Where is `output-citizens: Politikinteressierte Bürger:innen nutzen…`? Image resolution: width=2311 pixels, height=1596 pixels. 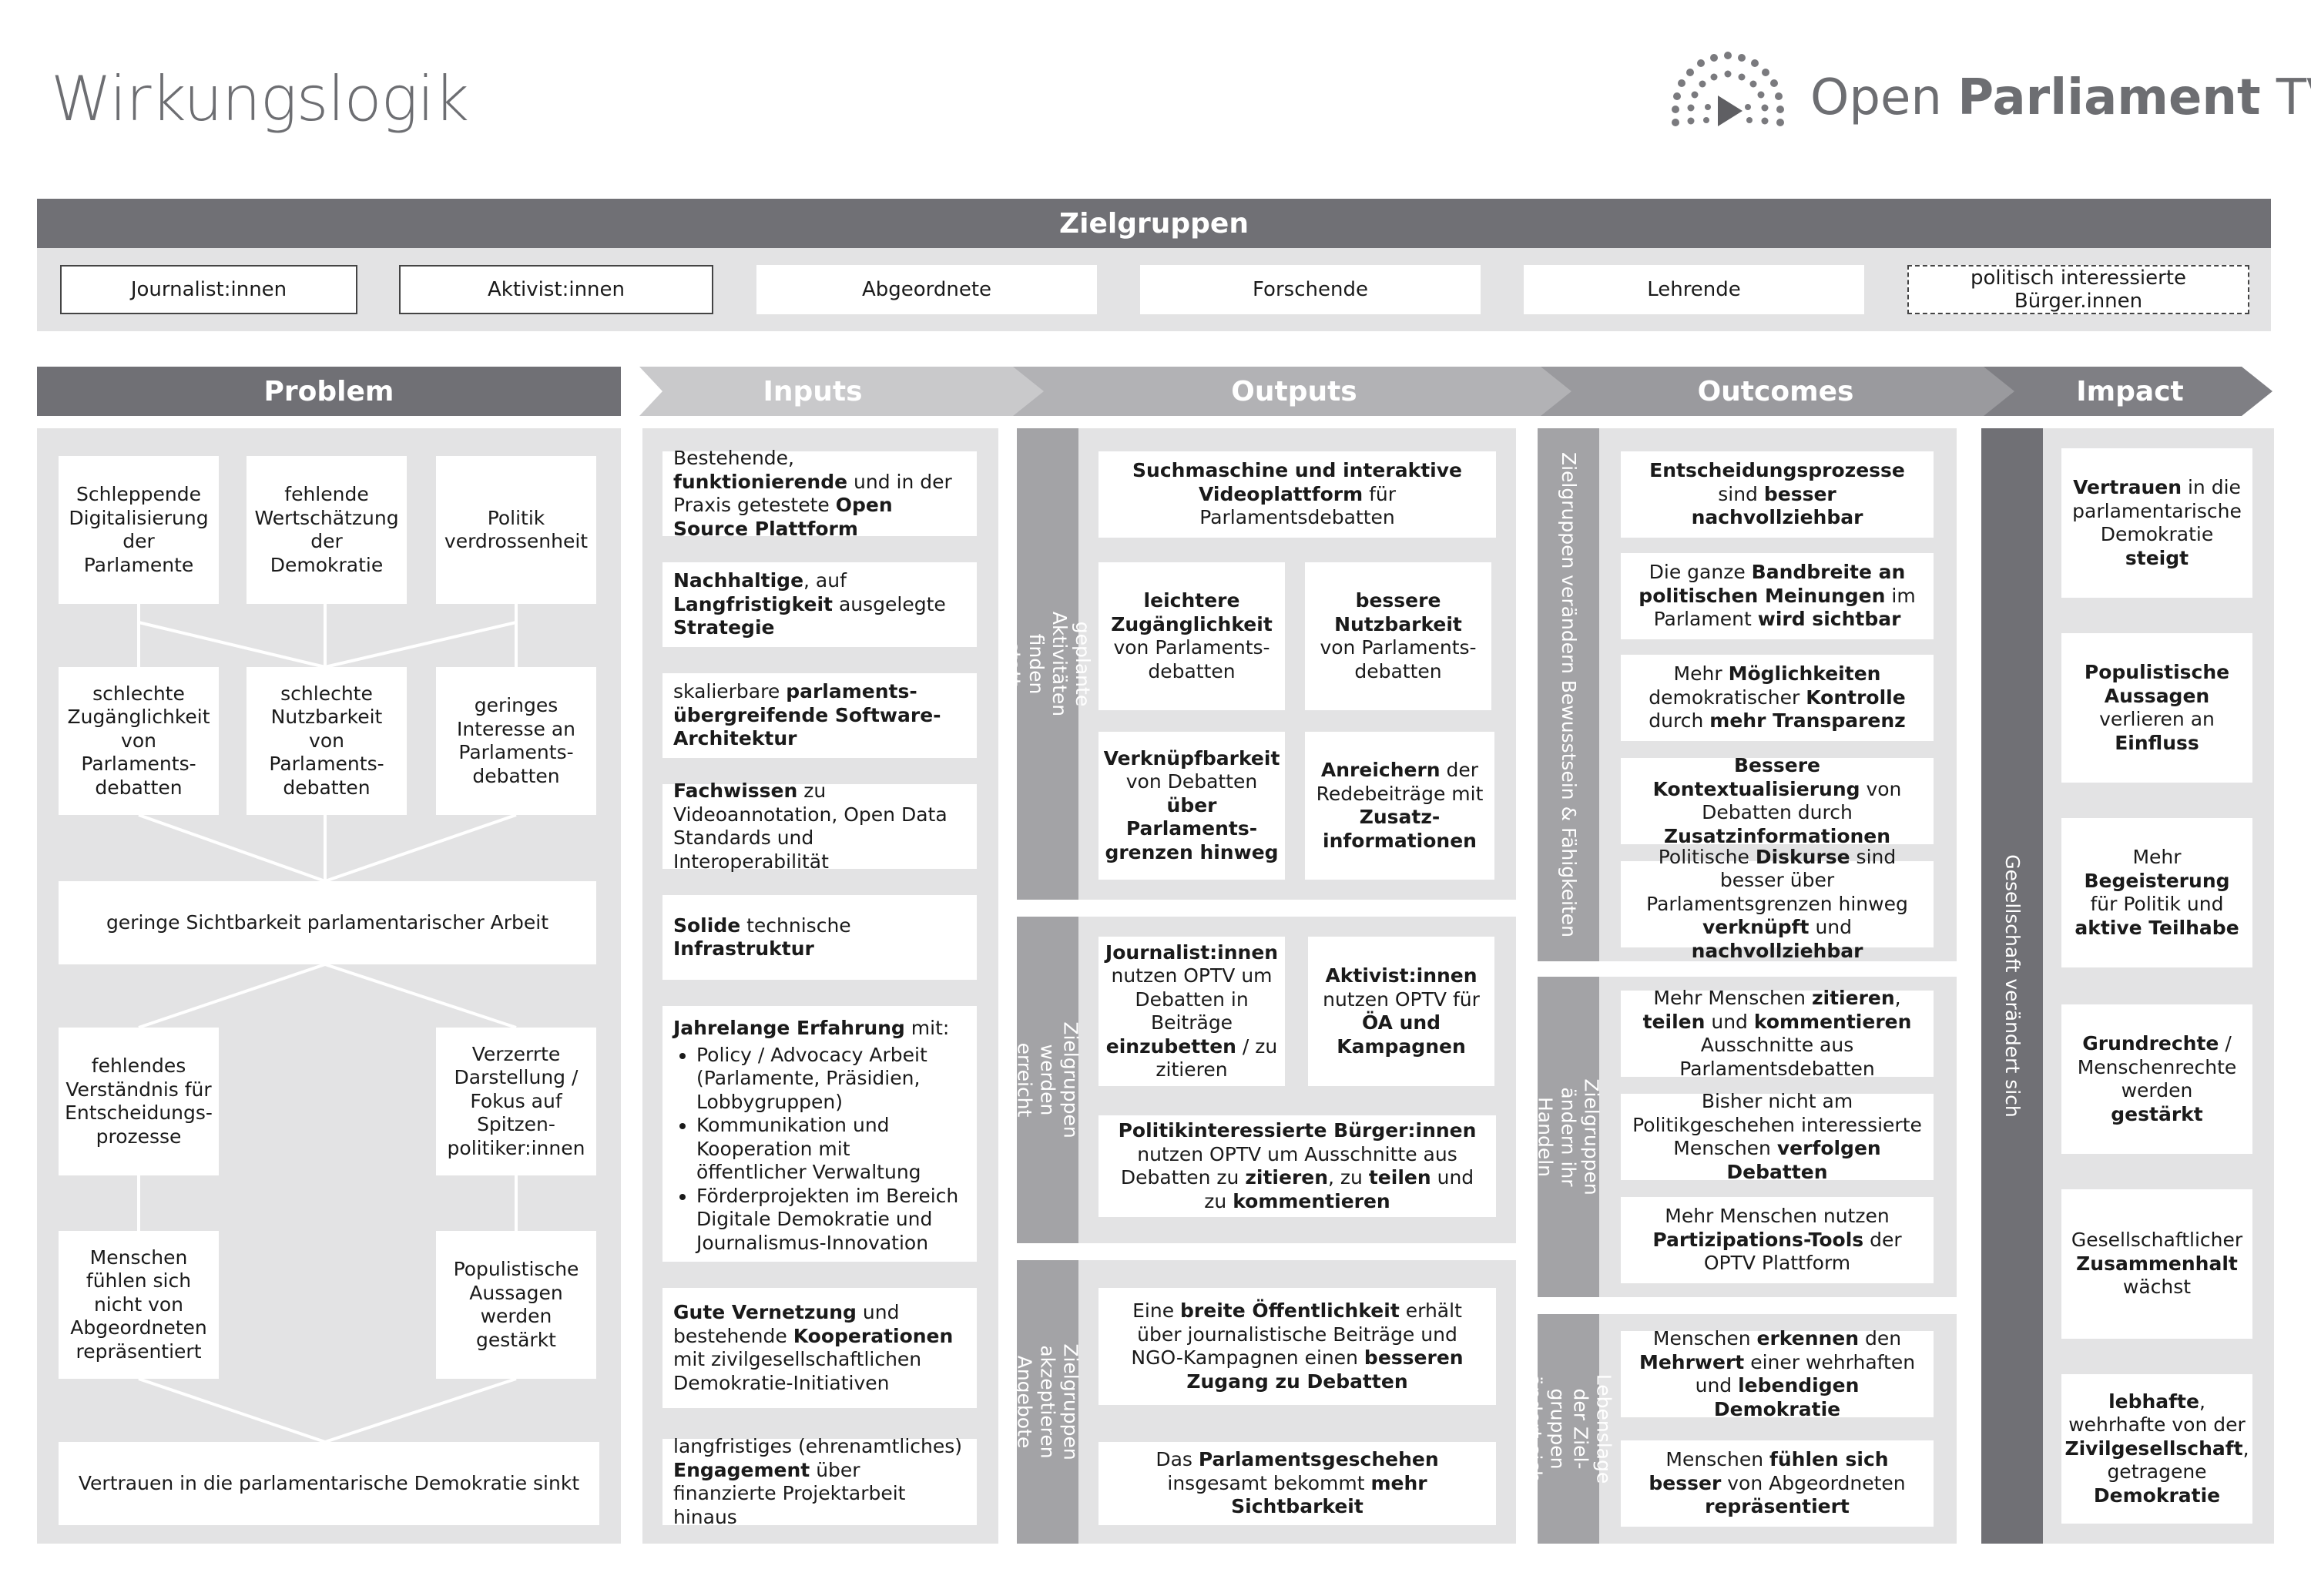 output-citizens: Politikinteressierte Bürger:innen nutzen… is located at coordinates (1297, 1166).